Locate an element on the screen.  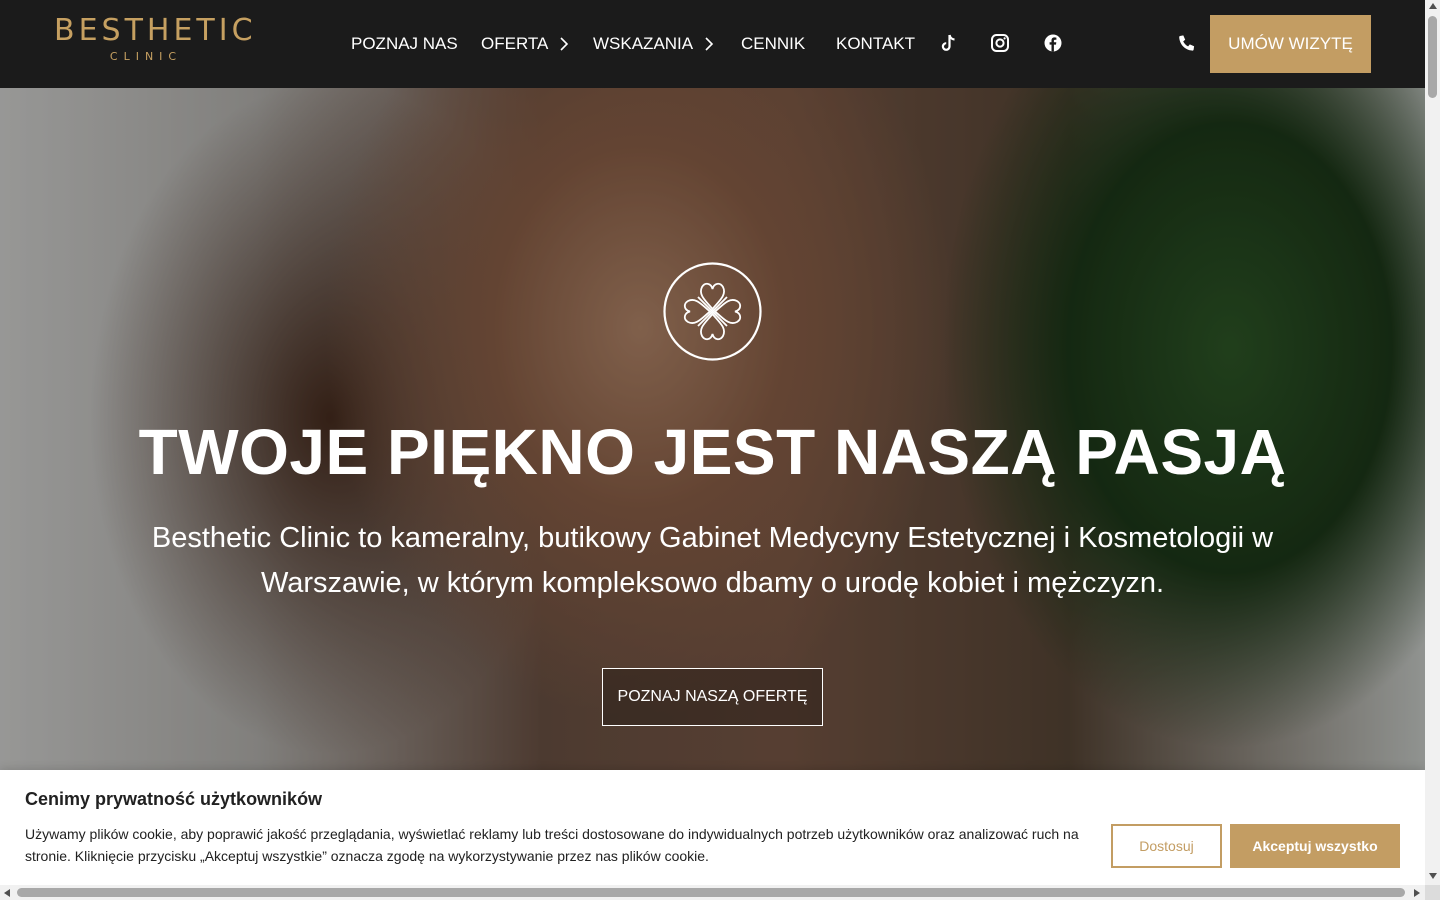
vertical-scrollbar-thumb is located at coordinates (1432, 57).